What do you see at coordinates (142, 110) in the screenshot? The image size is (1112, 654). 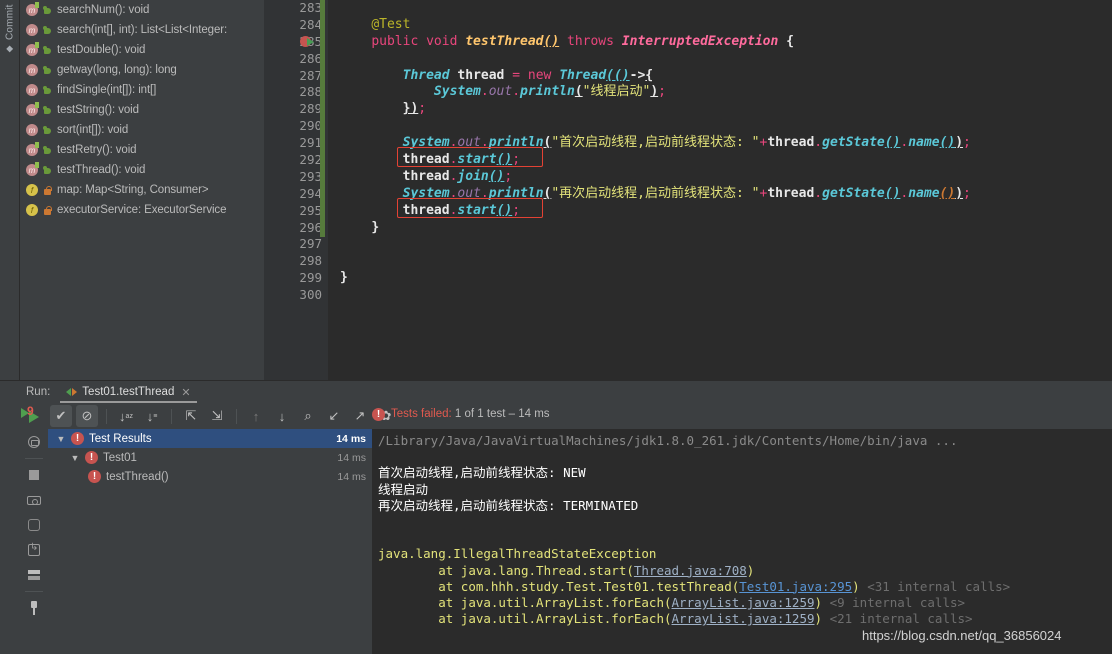 I see `list-item: m testString(): void` at bounding box center [142, 110].